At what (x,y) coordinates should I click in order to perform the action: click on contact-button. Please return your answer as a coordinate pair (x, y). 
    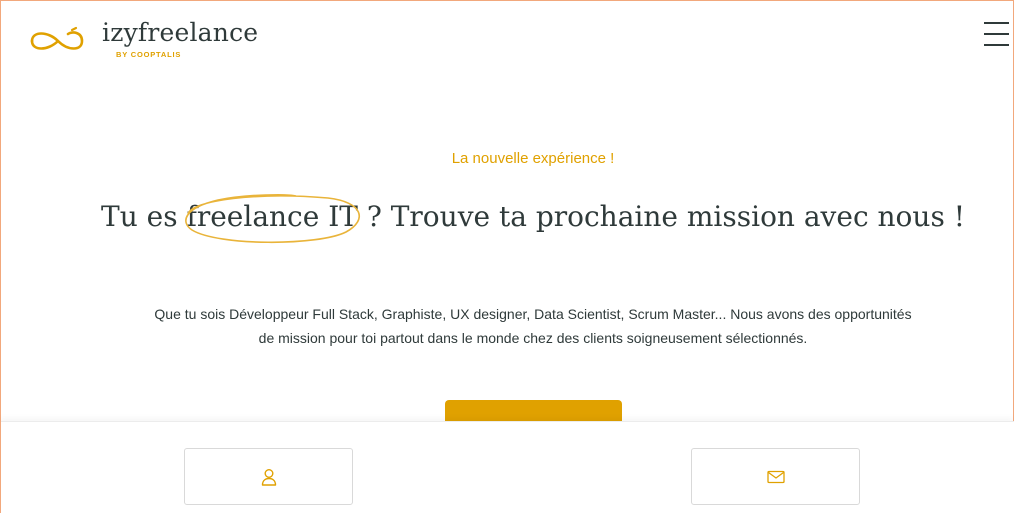
    Looking at the image, I should click on (775, 476).